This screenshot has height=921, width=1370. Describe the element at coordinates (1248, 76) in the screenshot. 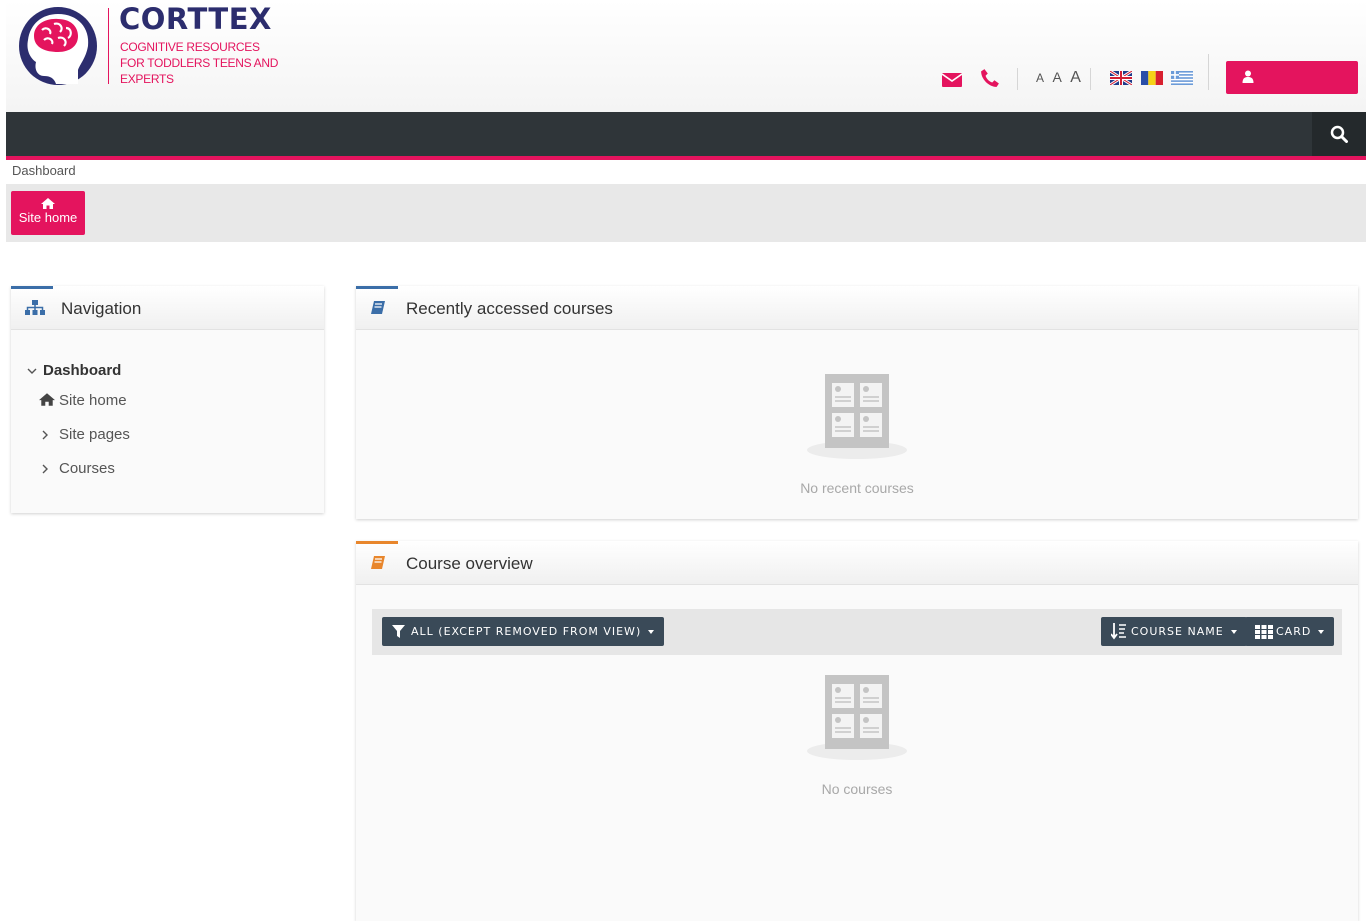

I see `user-icon` at that location.